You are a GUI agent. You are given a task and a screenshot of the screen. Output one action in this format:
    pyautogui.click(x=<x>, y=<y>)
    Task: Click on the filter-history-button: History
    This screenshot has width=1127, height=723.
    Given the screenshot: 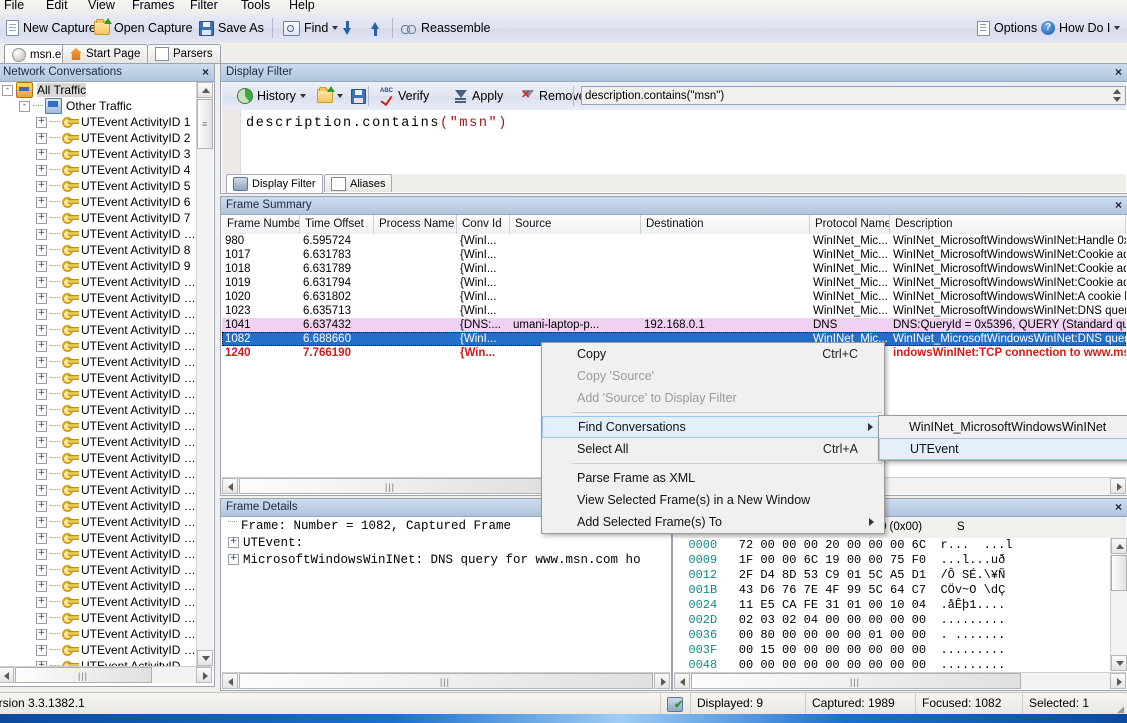 What is the action you would take?
    pyautogui.click(x=271, y=96)
    